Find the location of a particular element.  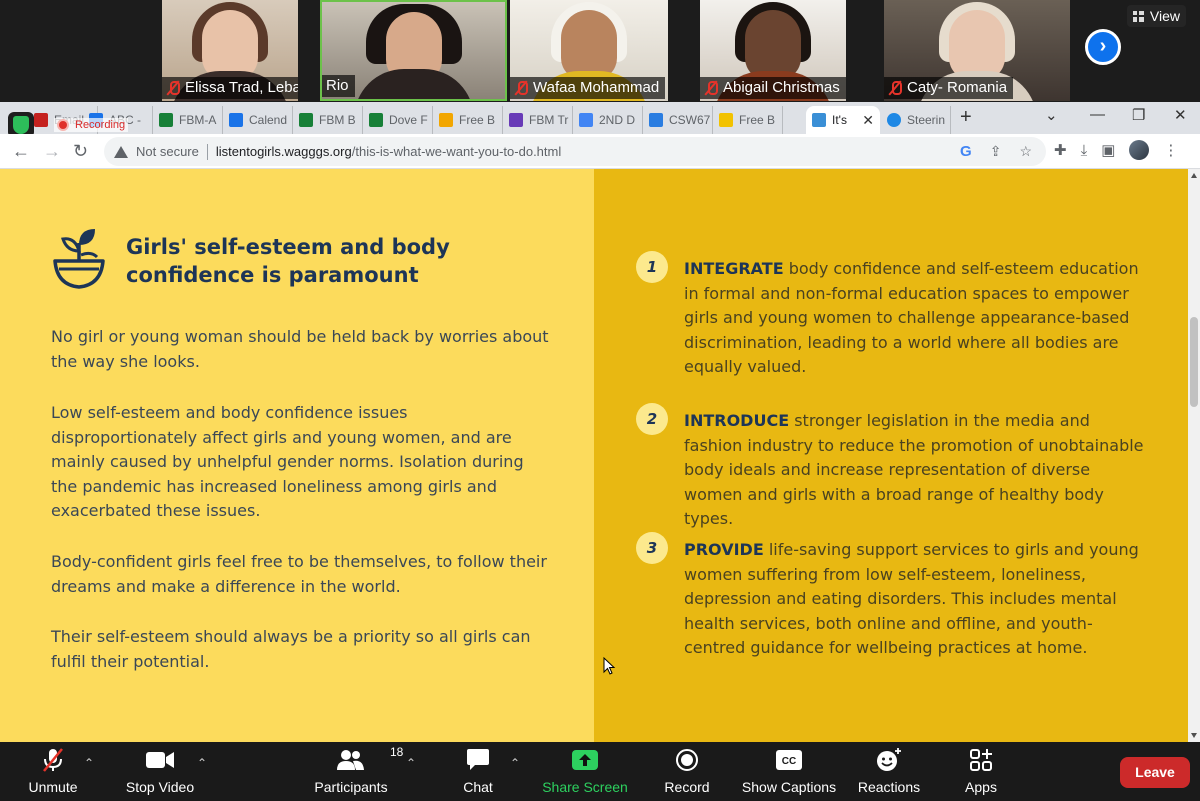

apps-label: Apps is located at coordinates (981, 787).